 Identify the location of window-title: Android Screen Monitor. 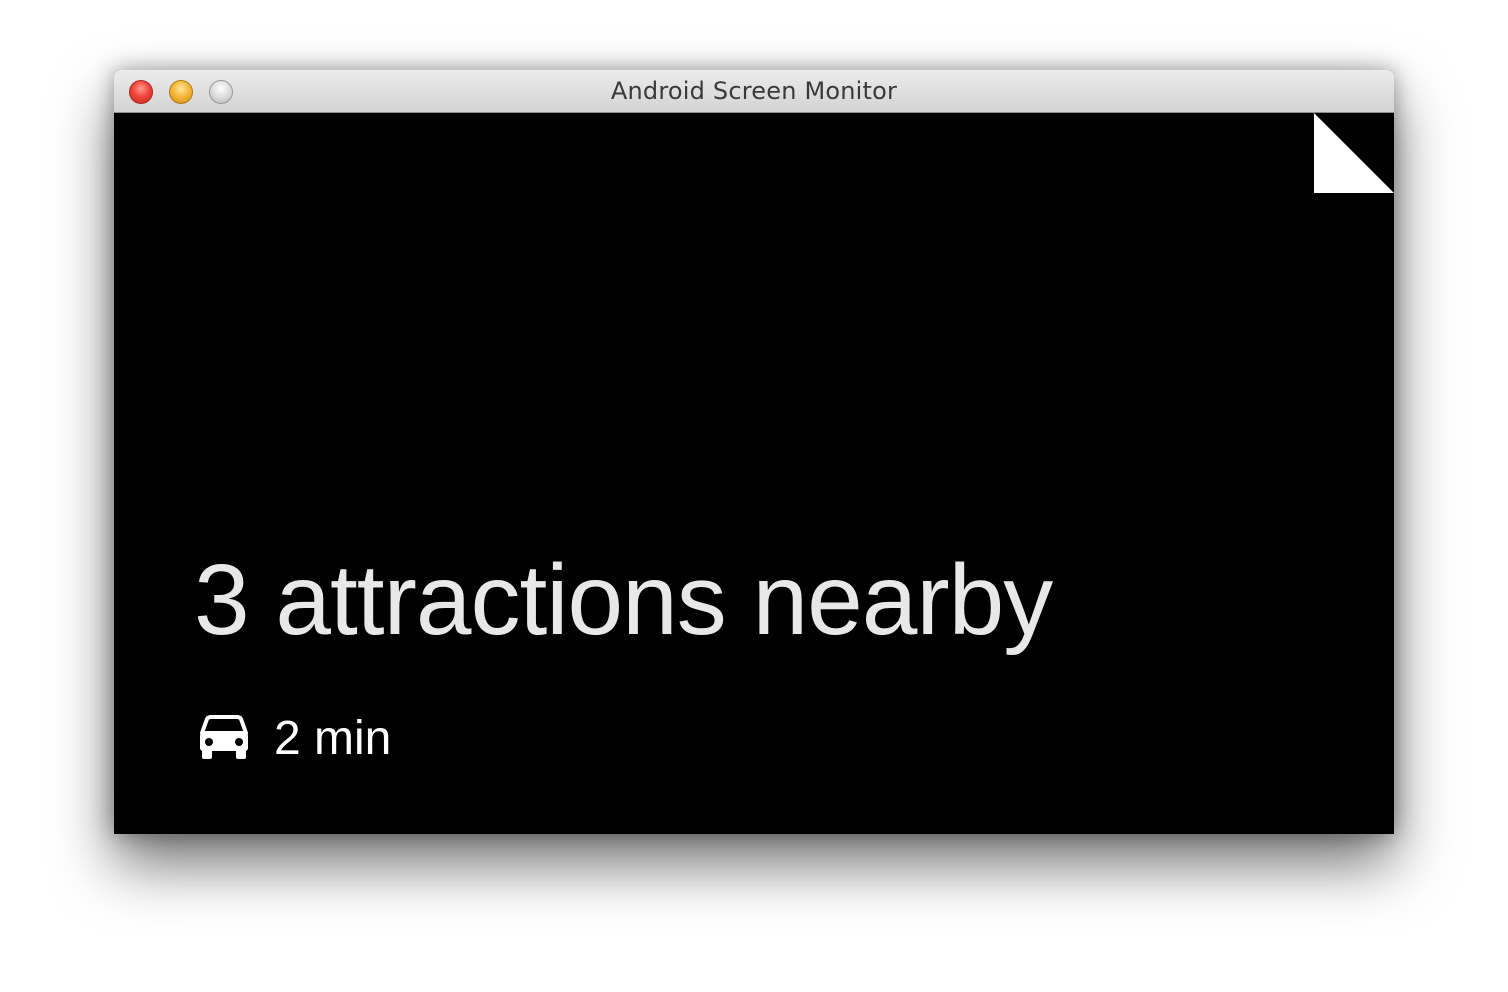
(754, 91).